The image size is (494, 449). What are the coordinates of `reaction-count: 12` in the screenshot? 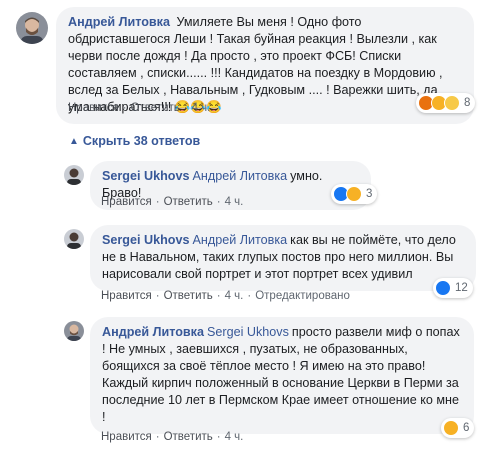 It's located at (461, 288).